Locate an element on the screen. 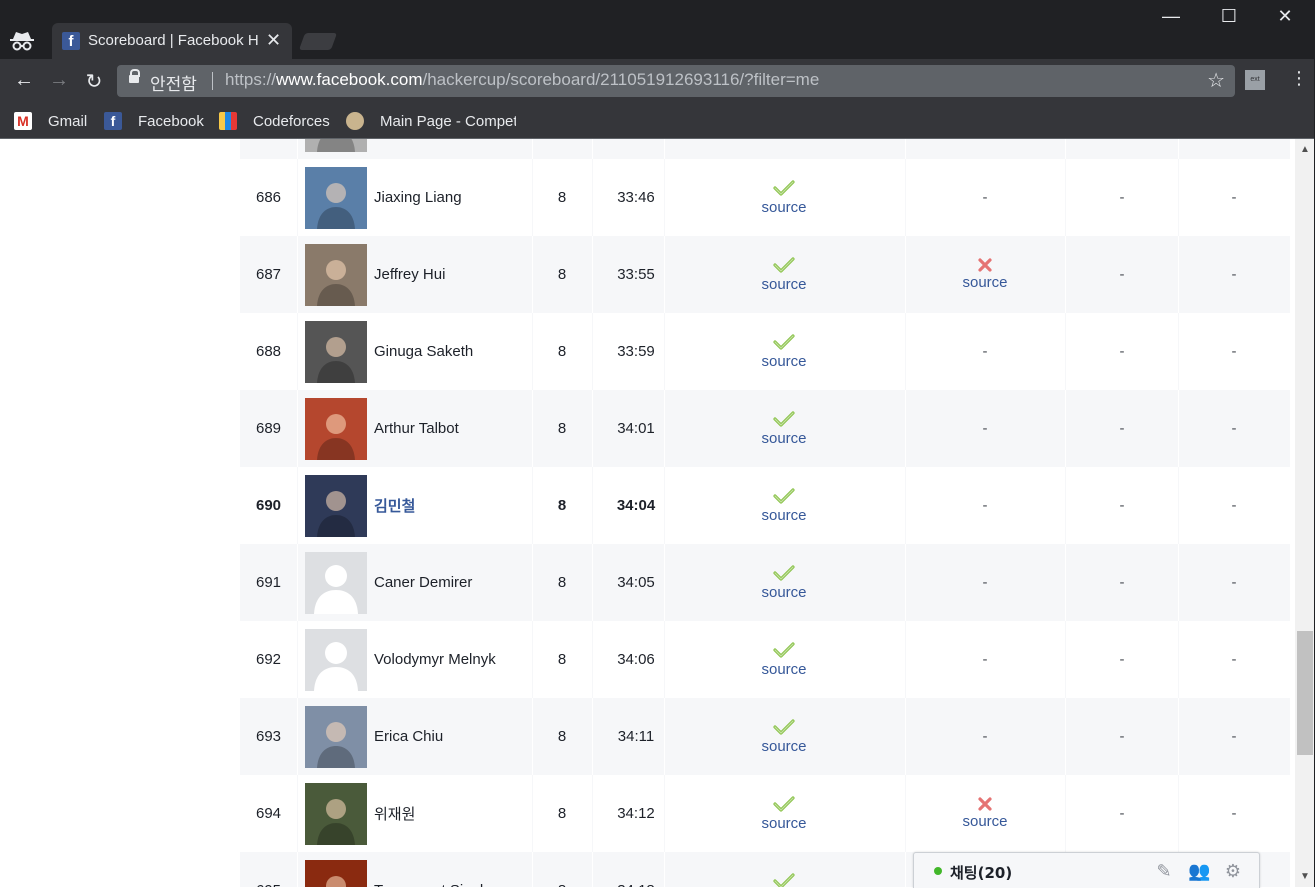 This screenshot has width=1315, height=888. chat-label: 채팅(20) is located at coordinates (981, 872).